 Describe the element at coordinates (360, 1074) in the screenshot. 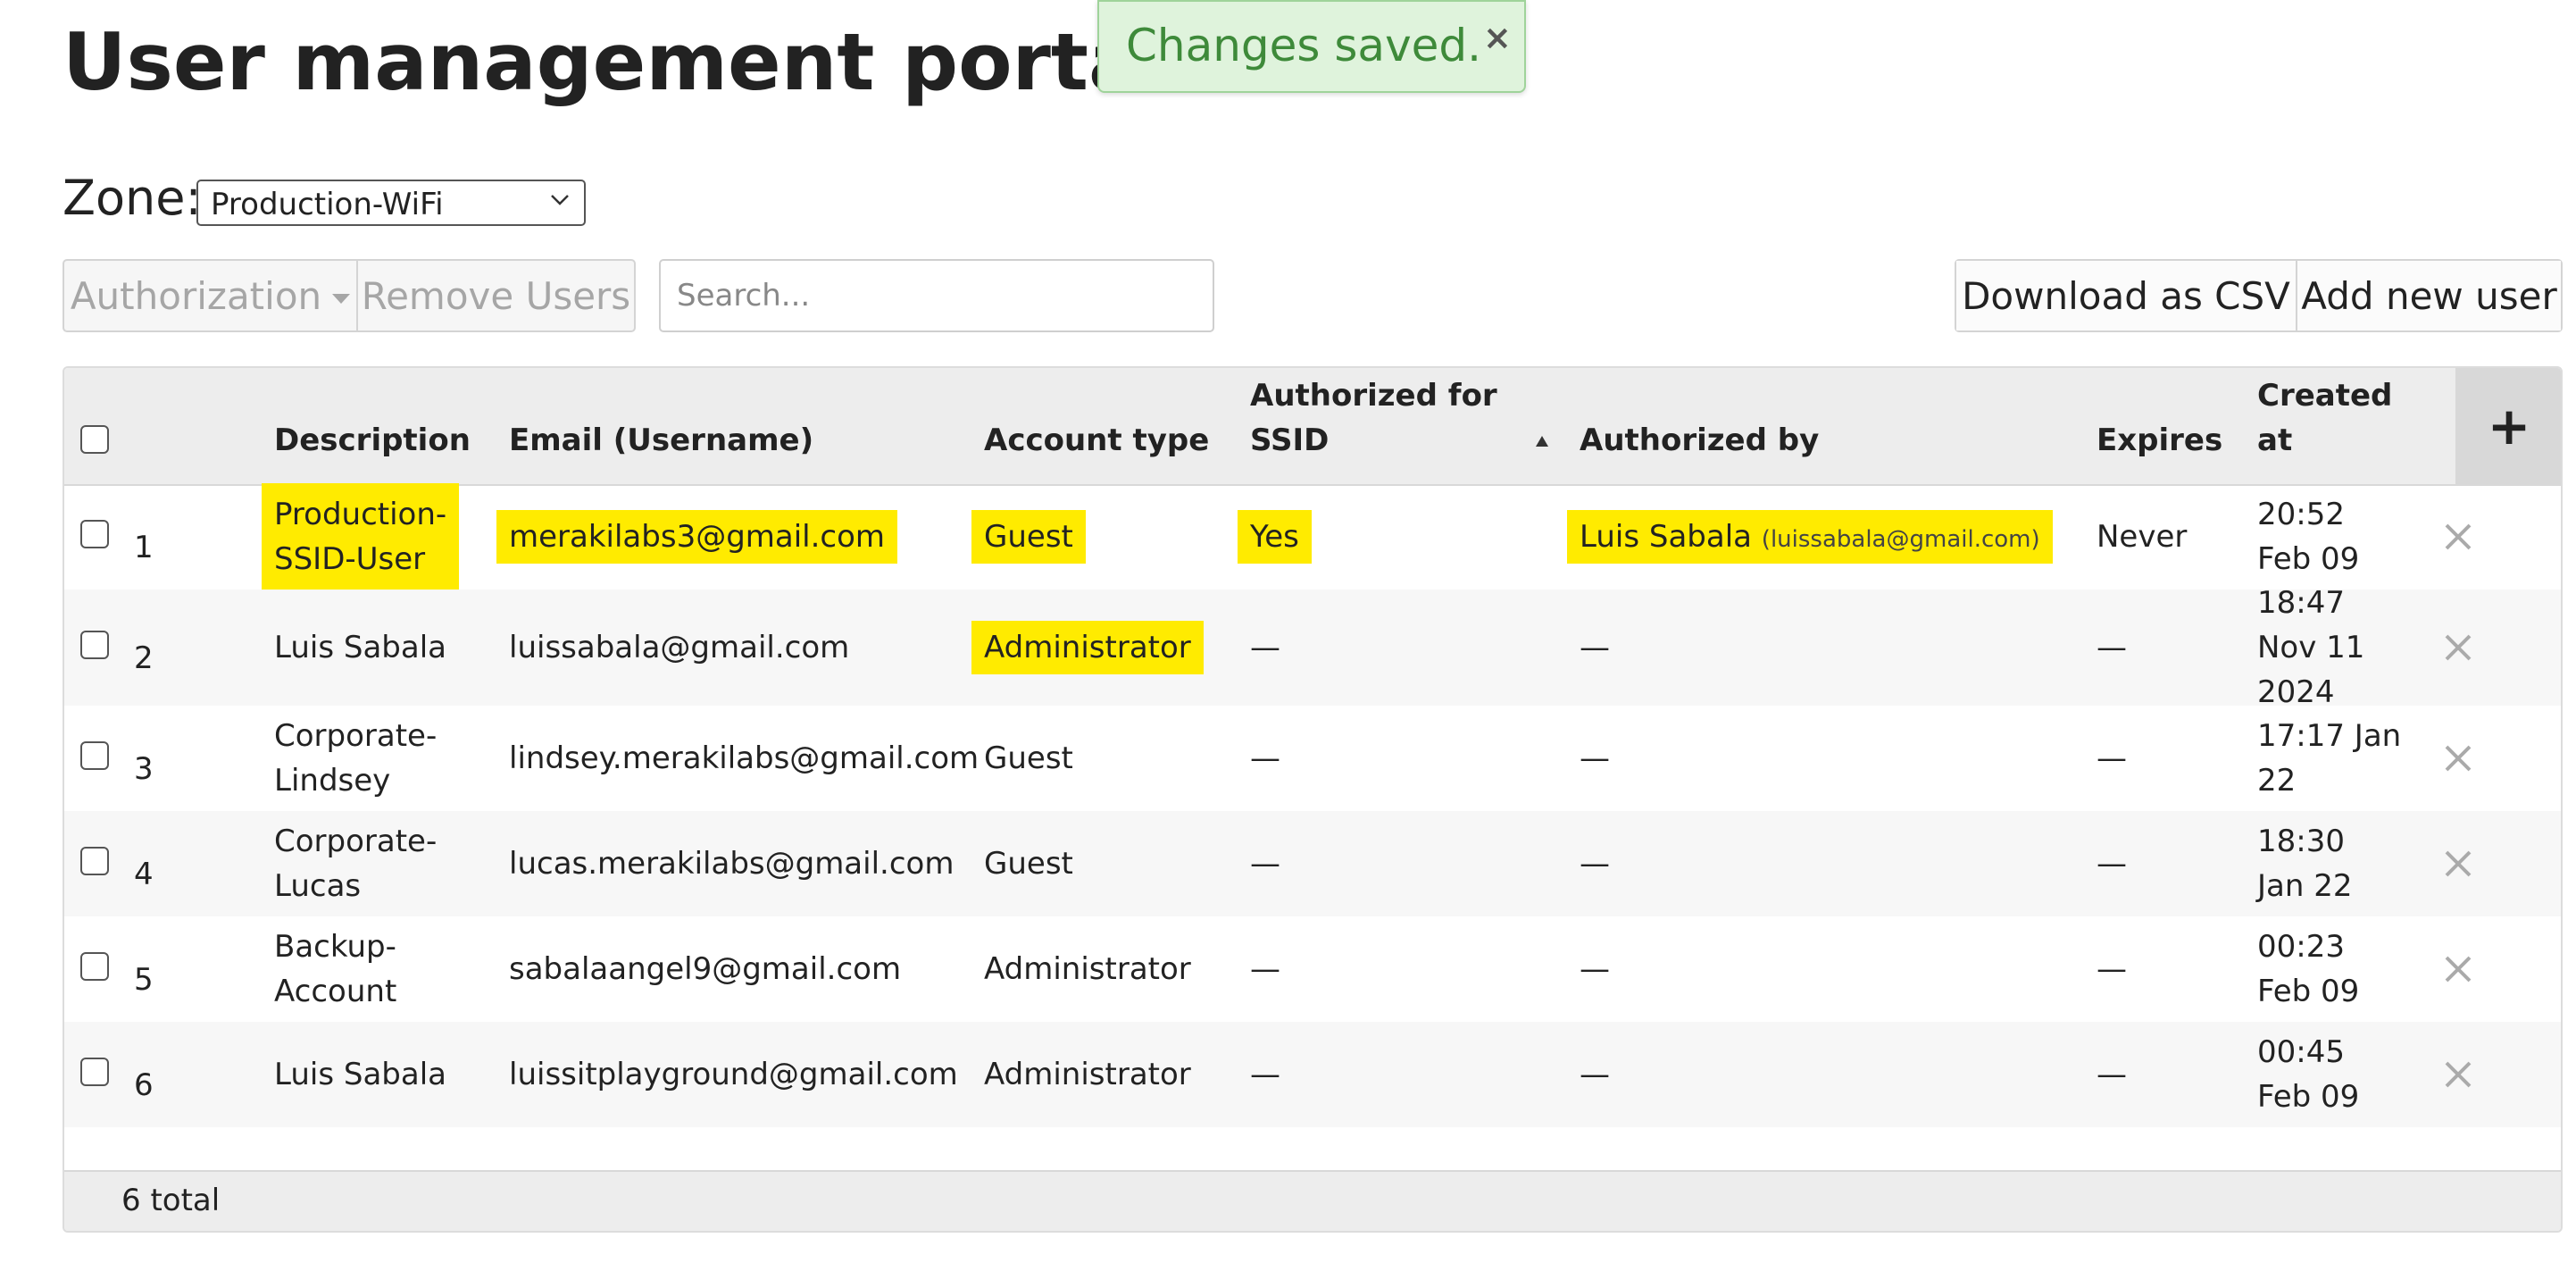

I see `row-description: Luis Sabala` at that location.